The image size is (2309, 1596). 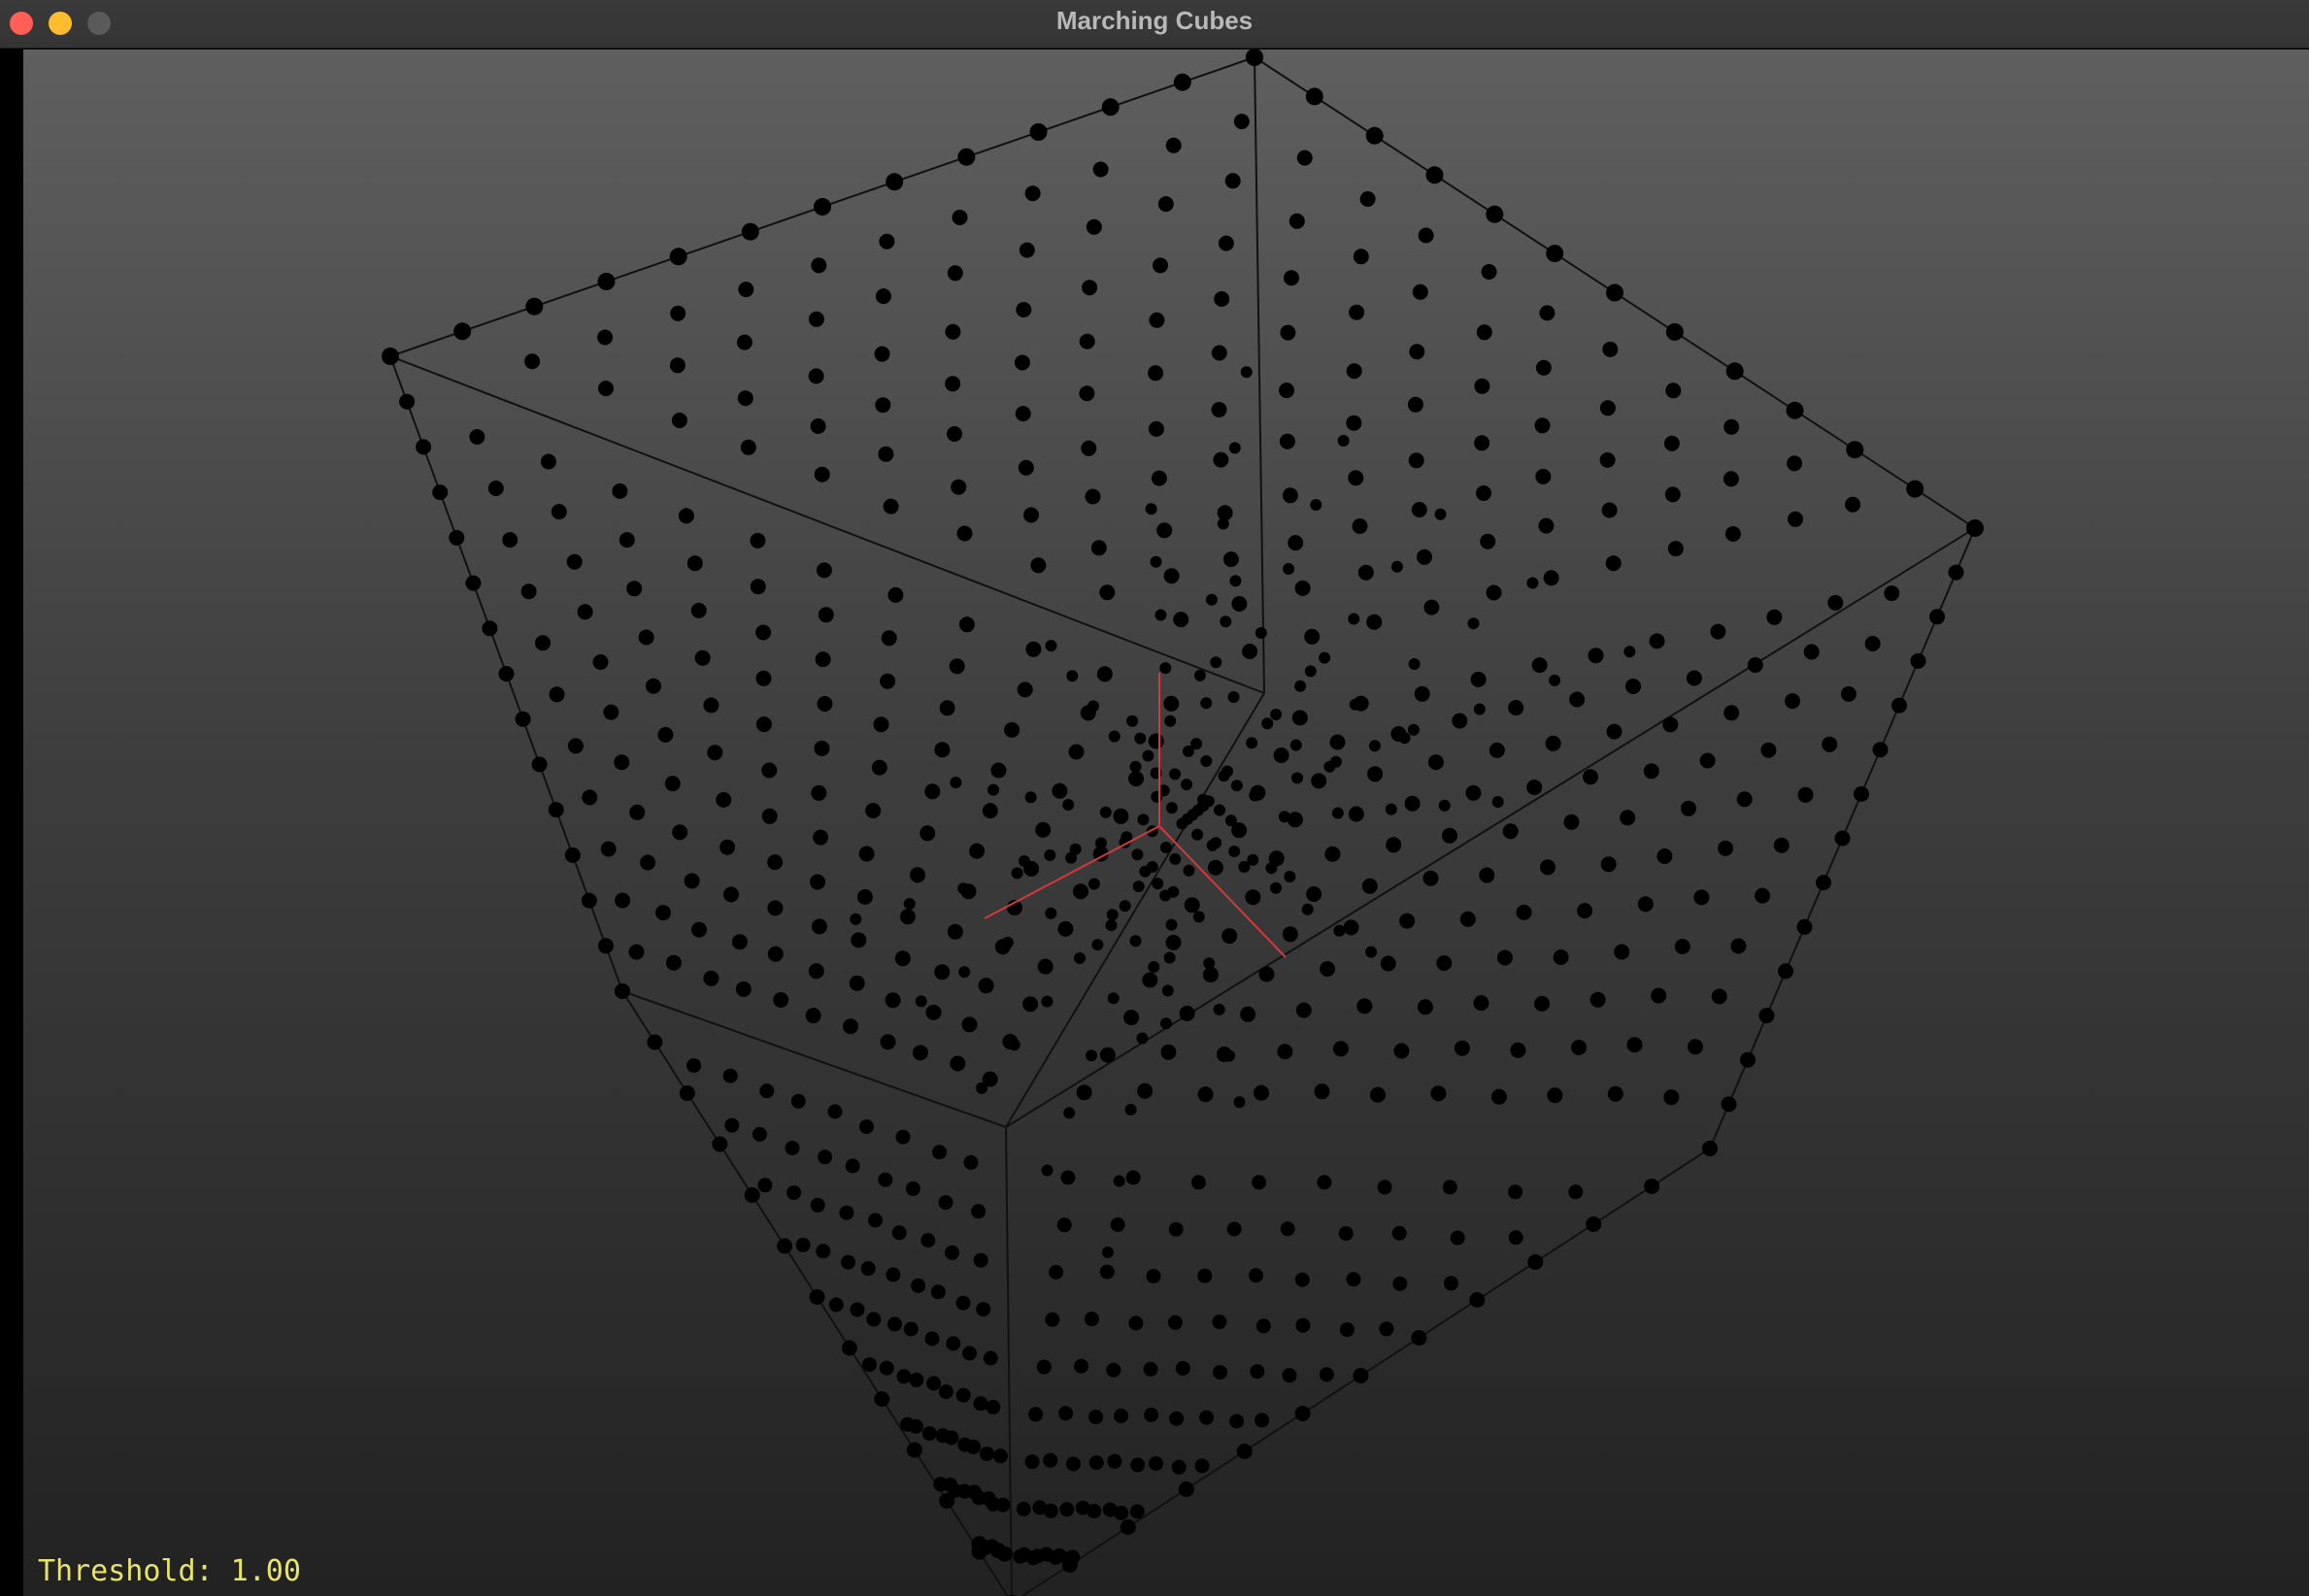 What do you see at coordinates (1154, 24) in the screenshot?
I see `window-titlebar: Marching Cubes` at bounding box center [1154, 24].